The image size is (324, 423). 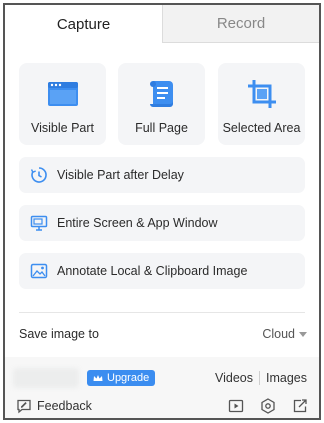 I want to click on upgrade-button: Upgrade, so click(x=121, y=378).